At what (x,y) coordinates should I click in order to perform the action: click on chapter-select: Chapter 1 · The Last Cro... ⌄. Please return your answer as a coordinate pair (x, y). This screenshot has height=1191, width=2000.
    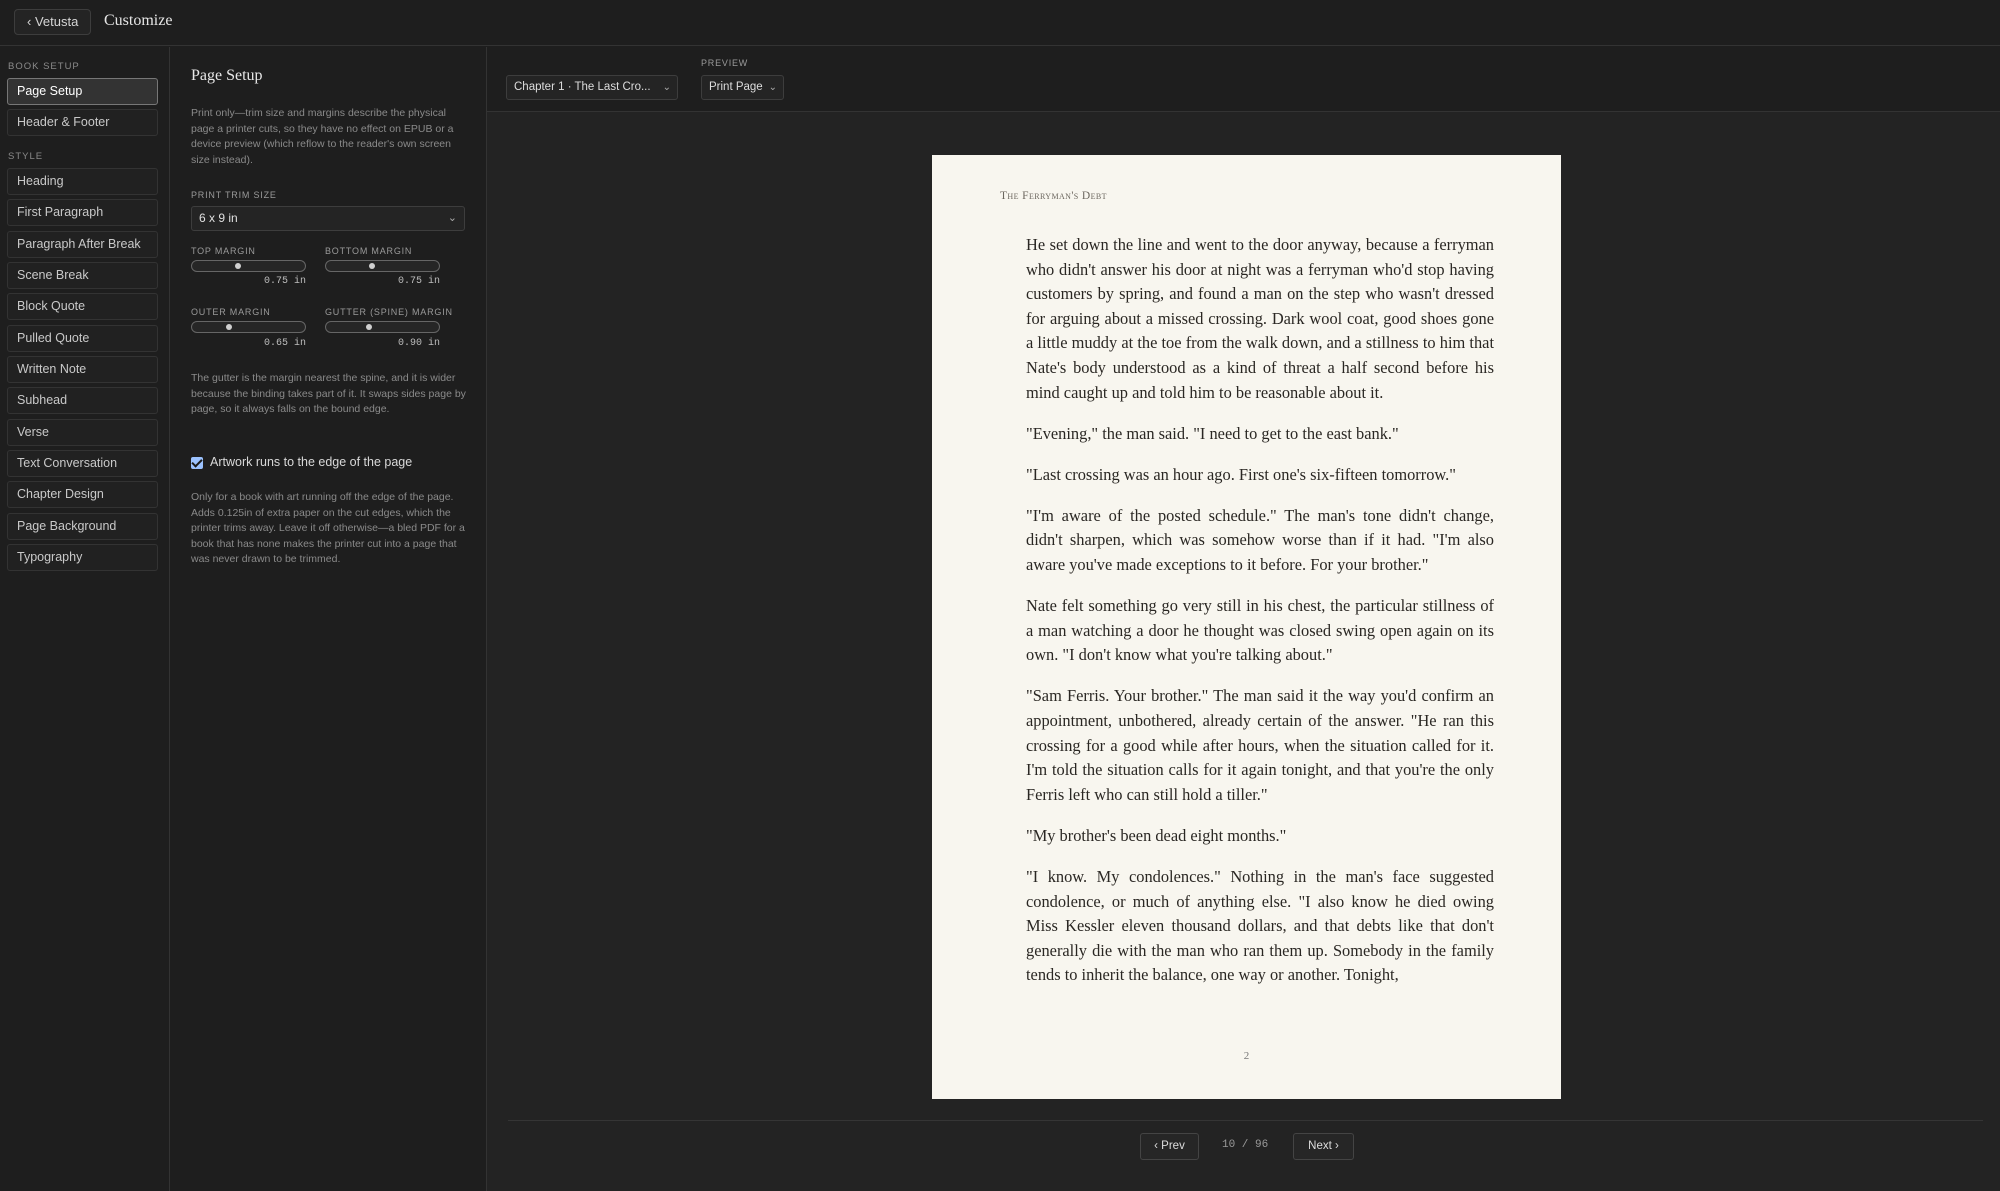
    Looking at the image, I should click on (592, 87).